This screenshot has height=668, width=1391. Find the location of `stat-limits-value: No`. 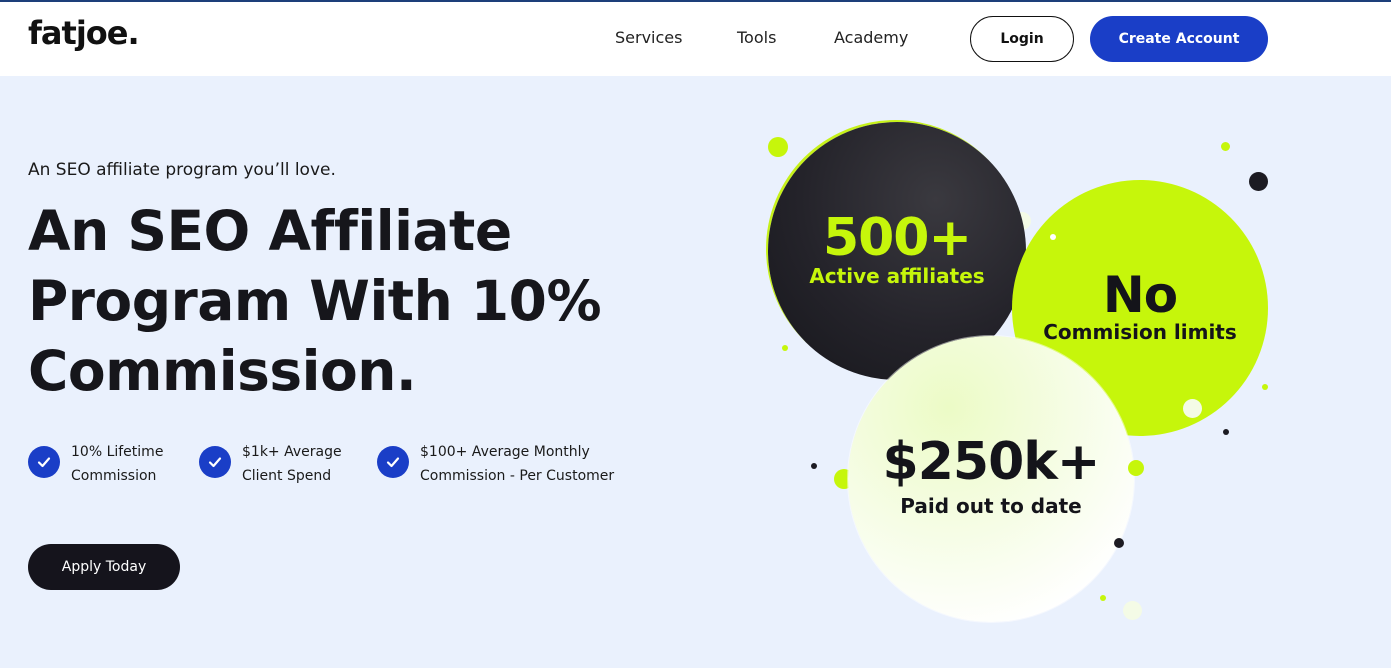

stat-limits-value: No is located at coordinates (1140, 295).